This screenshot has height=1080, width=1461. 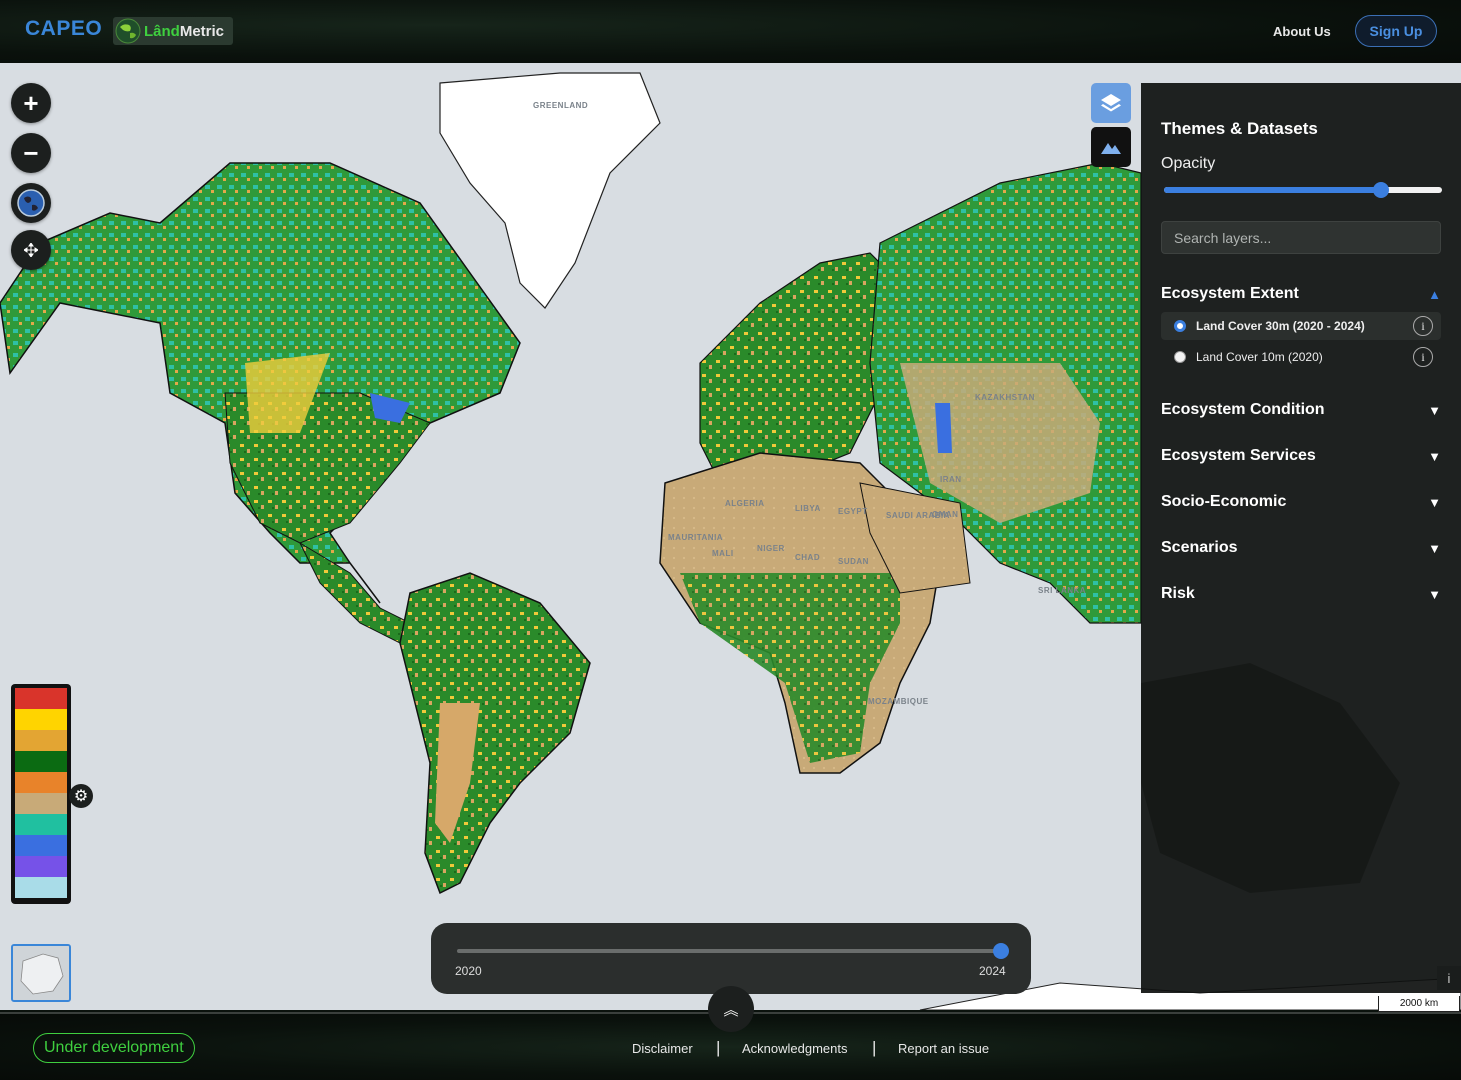 What do you see at coordinates (1199, 547) in the screenshot?
I see `section-title: Scenarios` at bounding box center [1199, 547].